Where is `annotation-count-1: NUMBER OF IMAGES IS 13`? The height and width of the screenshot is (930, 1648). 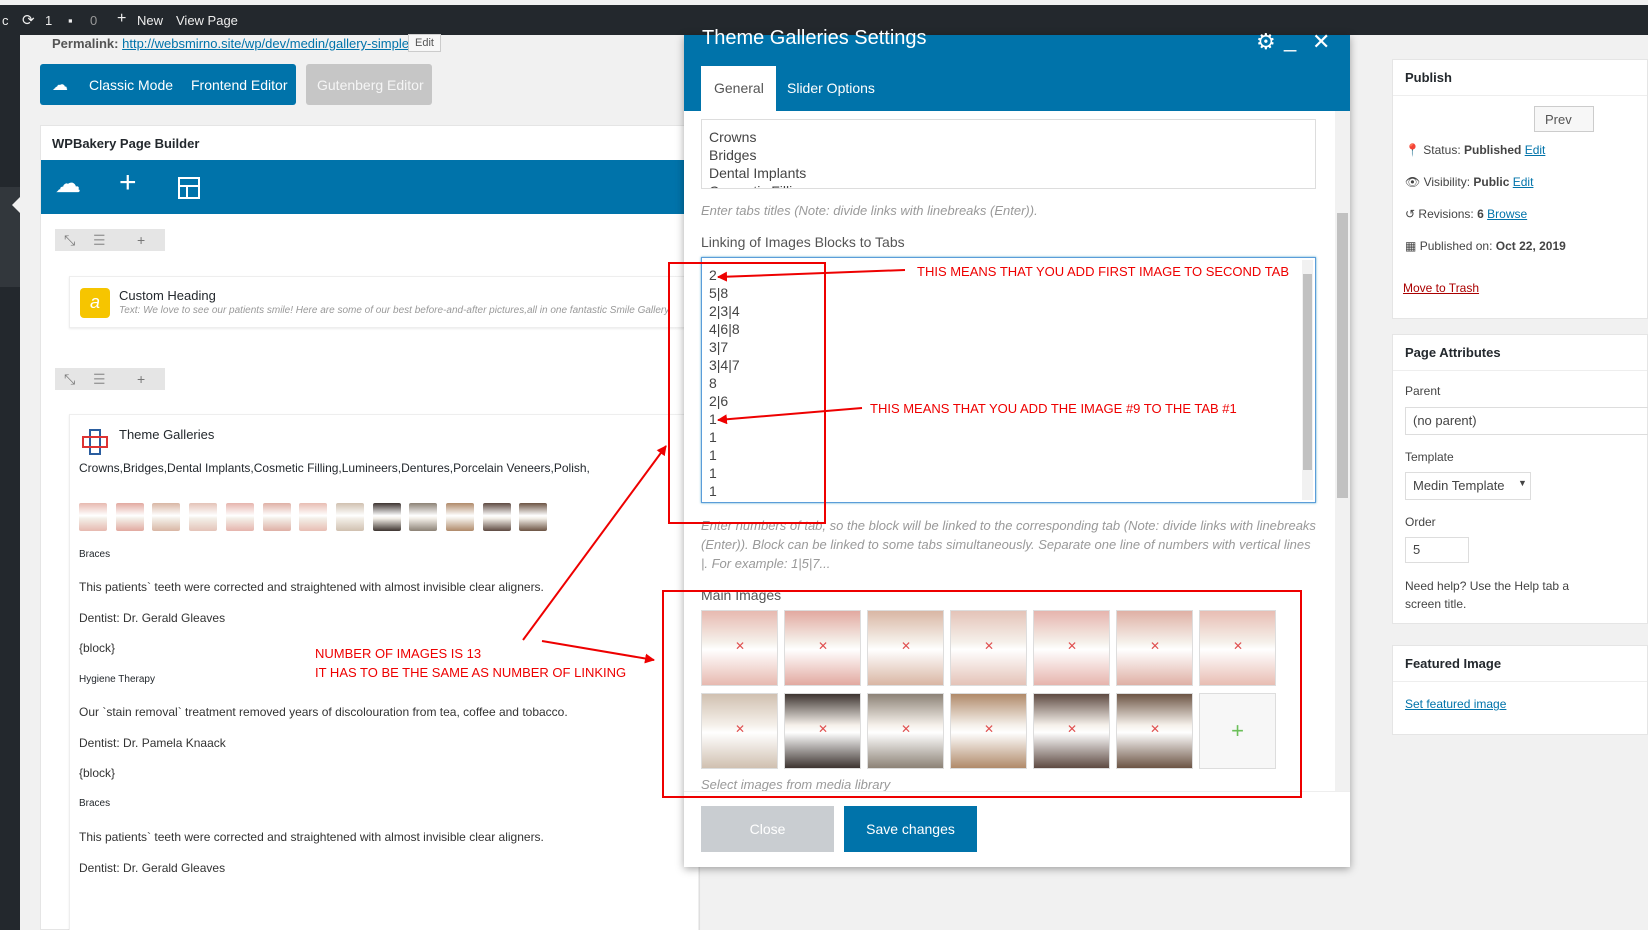 annotation-count-1: NUMBER OF IMAGES IS 13 is located at coordinates (398, 653).